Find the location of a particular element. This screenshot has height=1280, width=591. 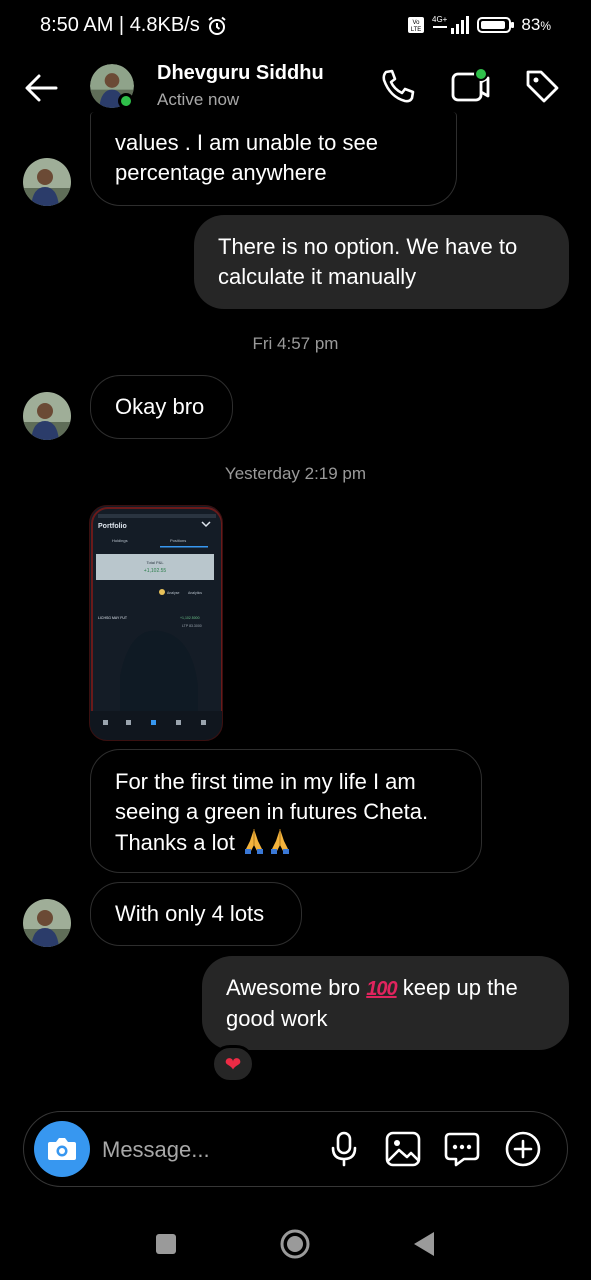

message-text: Awesome bro is located at coordinates (293, 987).